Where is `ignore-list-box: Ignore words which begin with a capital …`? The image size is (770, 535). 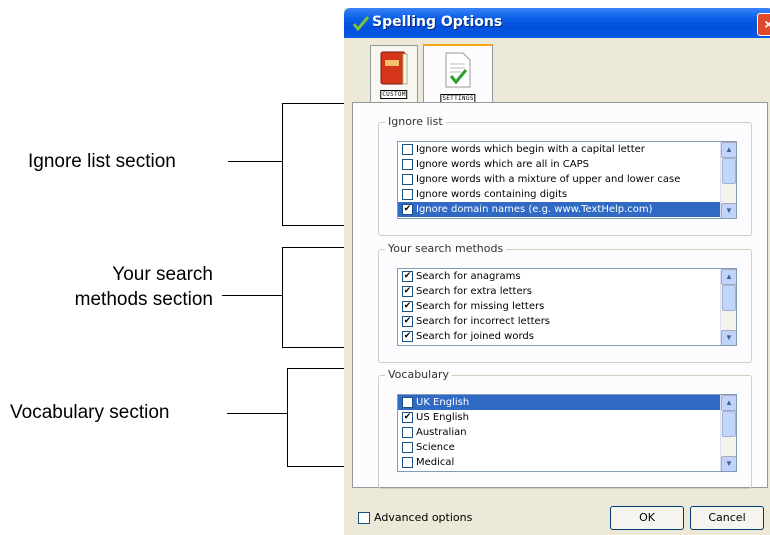
ignore-list-box: Ignore words which begin with a capital … is located at coordinates (567, 180).